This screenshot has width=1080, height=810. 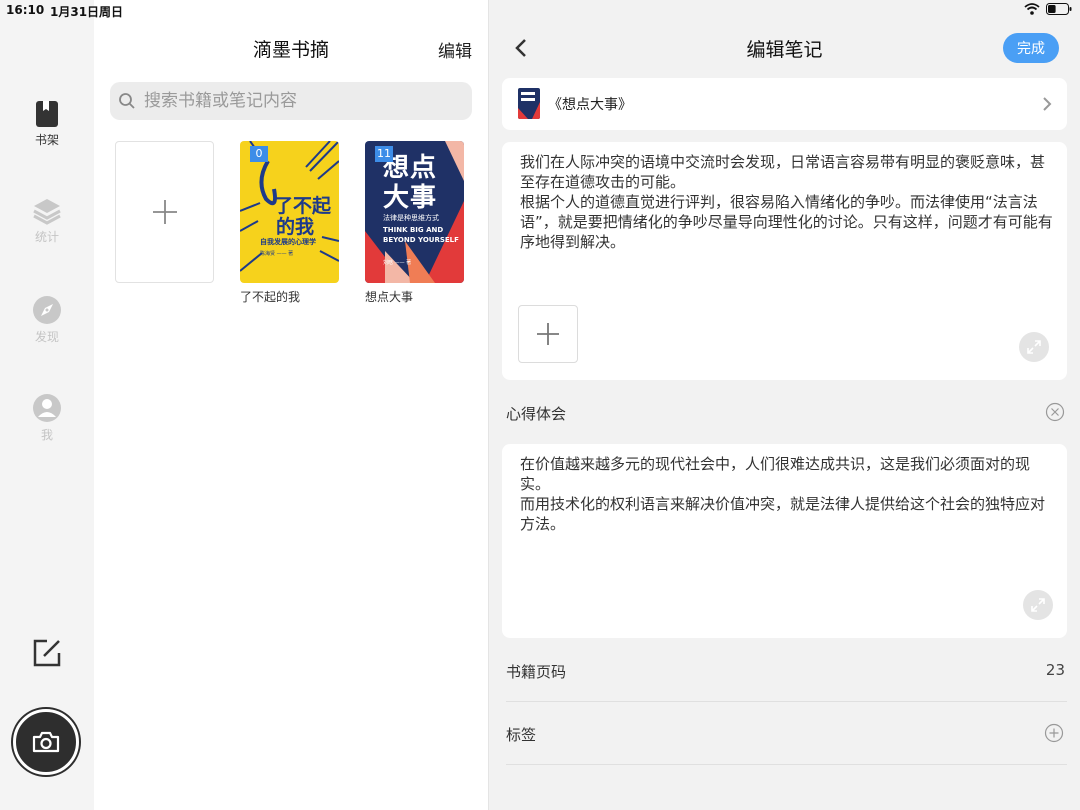 What do you see at coordinates (47, 212) in the screenshot?
I see `layers-icon` at bounding box center [47, 212].